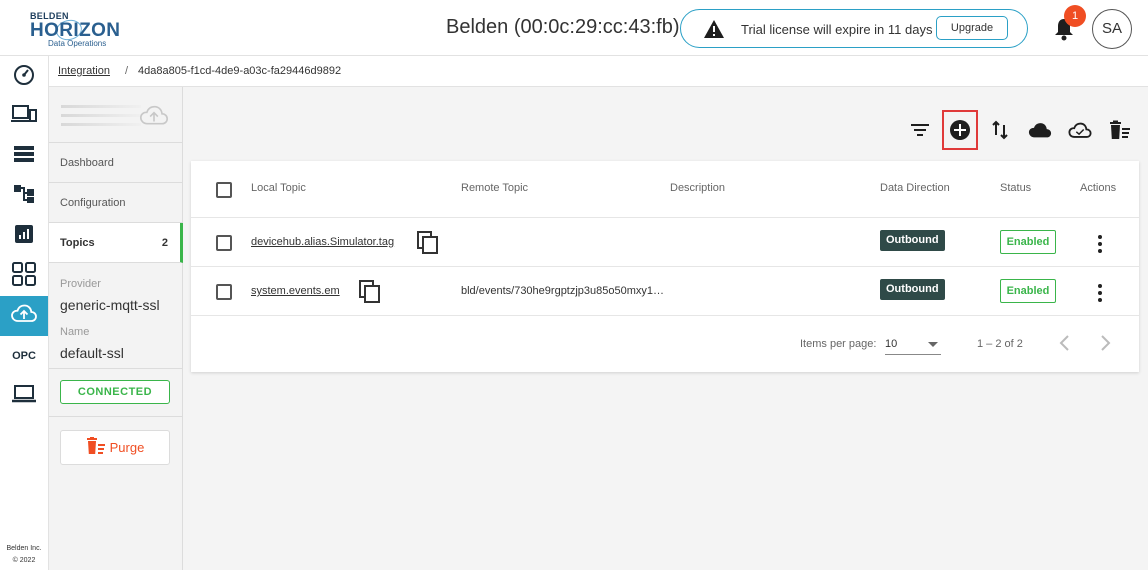 The height and width of the screenshot is (570, 1148). Describe the element at coordinates (116, 163) in the screenshot. I see `tab-dashboard: Dashboard` at that location.